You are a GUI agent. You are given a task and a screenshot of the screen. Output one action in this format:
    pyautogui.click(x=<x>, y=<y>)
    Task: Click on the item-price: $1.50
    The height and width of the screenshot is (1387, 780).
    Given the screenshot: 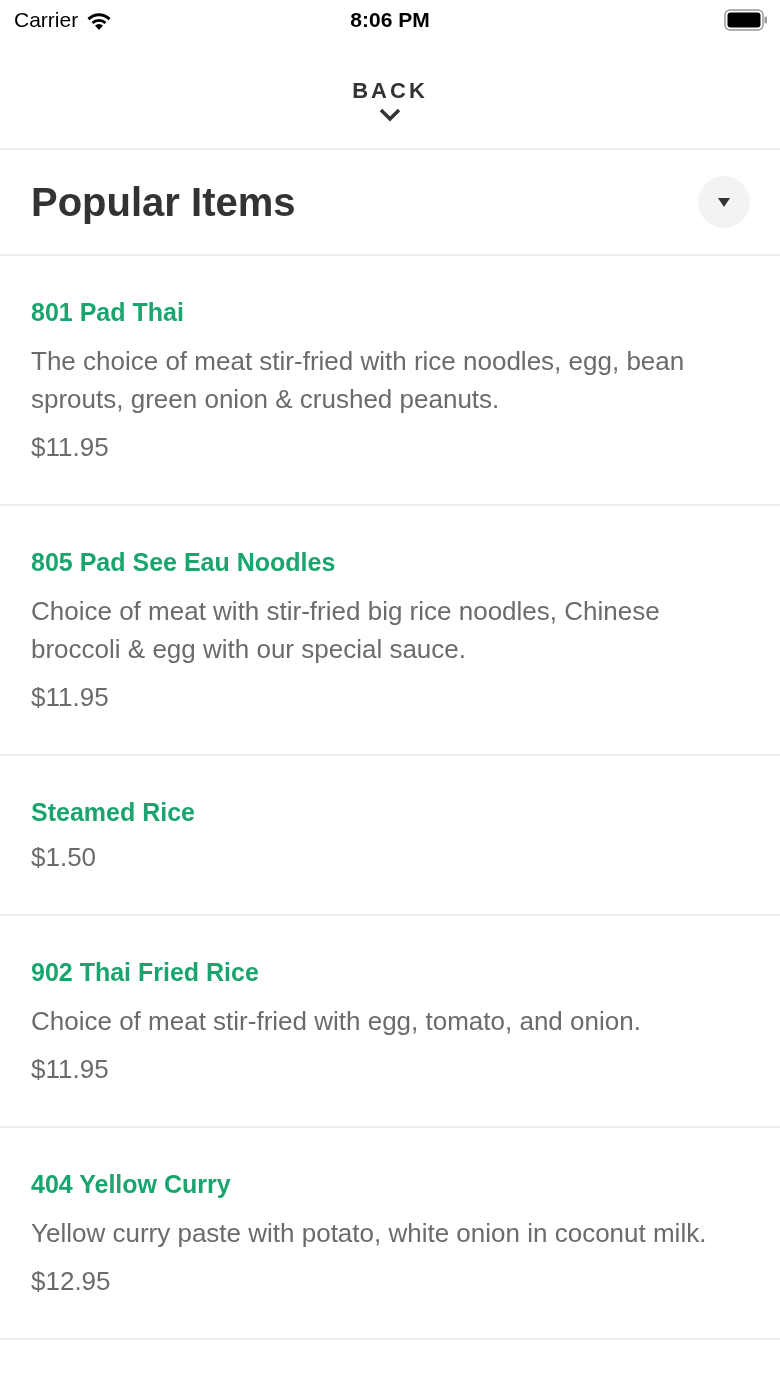 What is the action you would take?
    pyautogui.click(x=64, y=857)
    